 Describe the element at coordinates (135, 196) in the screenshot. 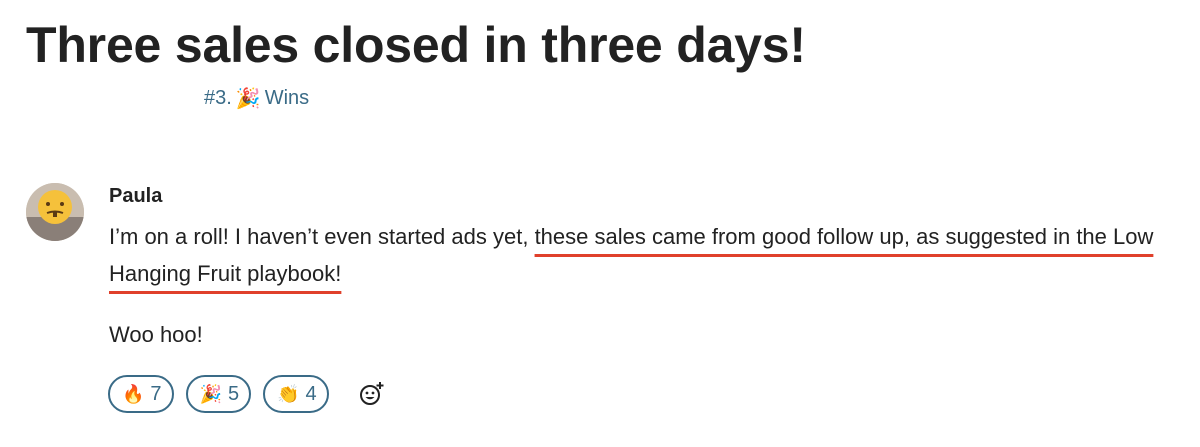

I see `post-author: Paula` at that location.